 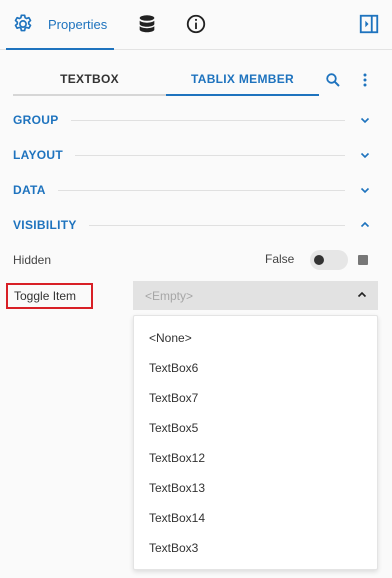 What do you see at coordinates (365, 80) in the screenshot?
I see `more-options-icon` at bounding box center [365, 80].